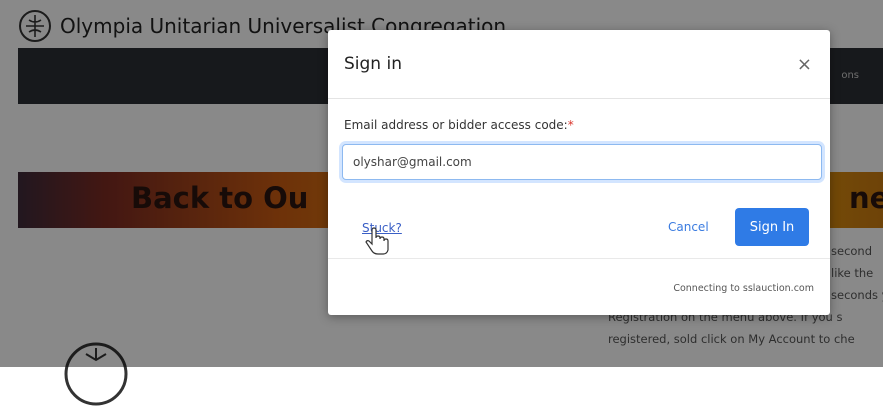 This screenshot has width=883, height=408. What do you see at coordinates (804, 64) in the screenshot?
I see `close-icon: ×` at bounding box center [804, 64].